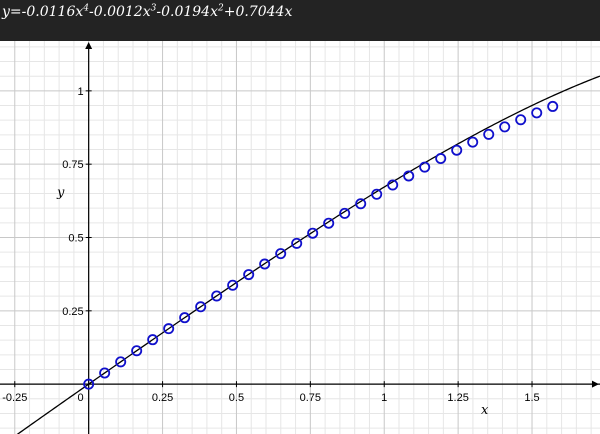 This screenshot has width=600, height=434. Describe the element at coordinates (60, 192) in the screenshot. I see `y-axis-label: y` at that location.